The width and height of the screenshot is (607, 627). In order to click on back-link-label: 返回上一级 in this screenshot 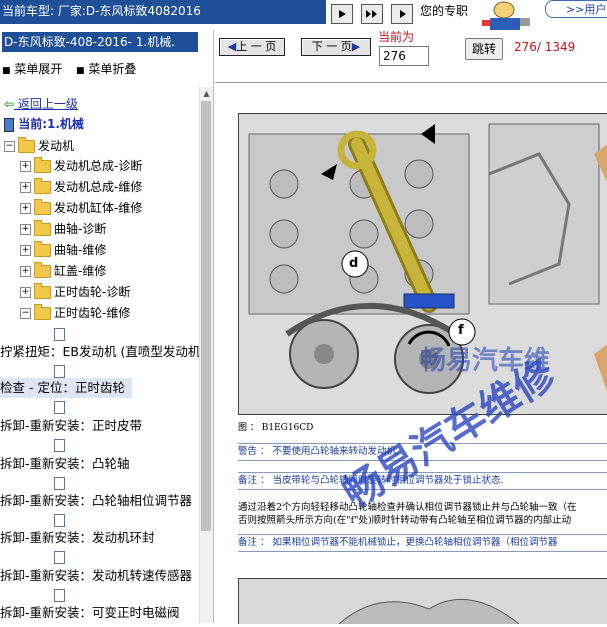, I will do `click(47, 104)`.